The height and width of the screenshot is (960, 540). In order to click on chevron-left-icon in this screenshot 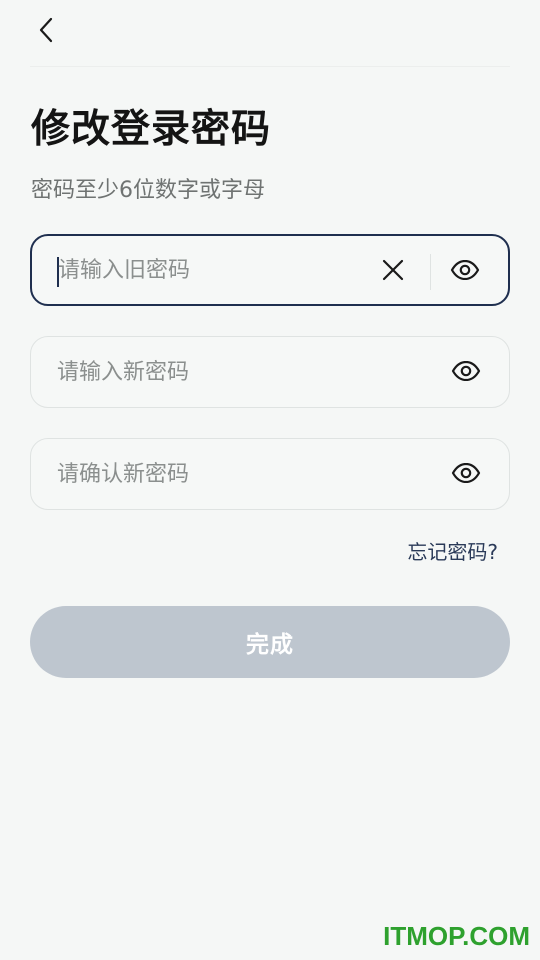, I will do `click(46, 32)`.